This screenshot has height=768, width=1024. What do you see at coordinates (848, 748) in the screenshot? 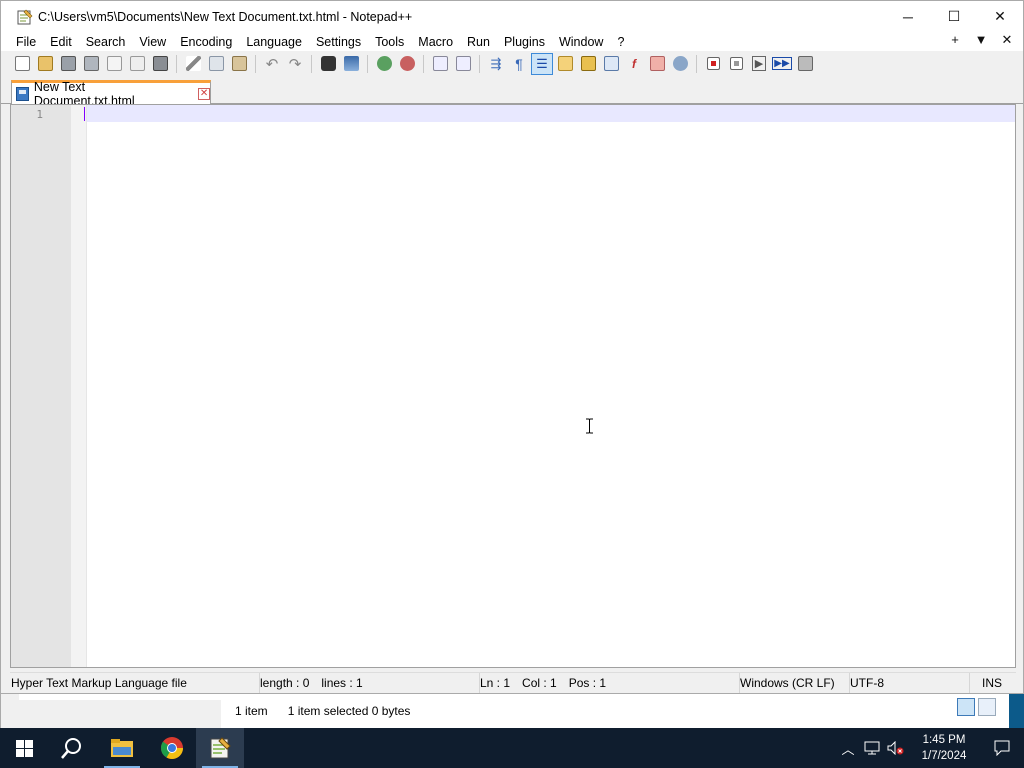
I see `show-hidden-icons-icon: ︿` at bounding box center [848, 748].